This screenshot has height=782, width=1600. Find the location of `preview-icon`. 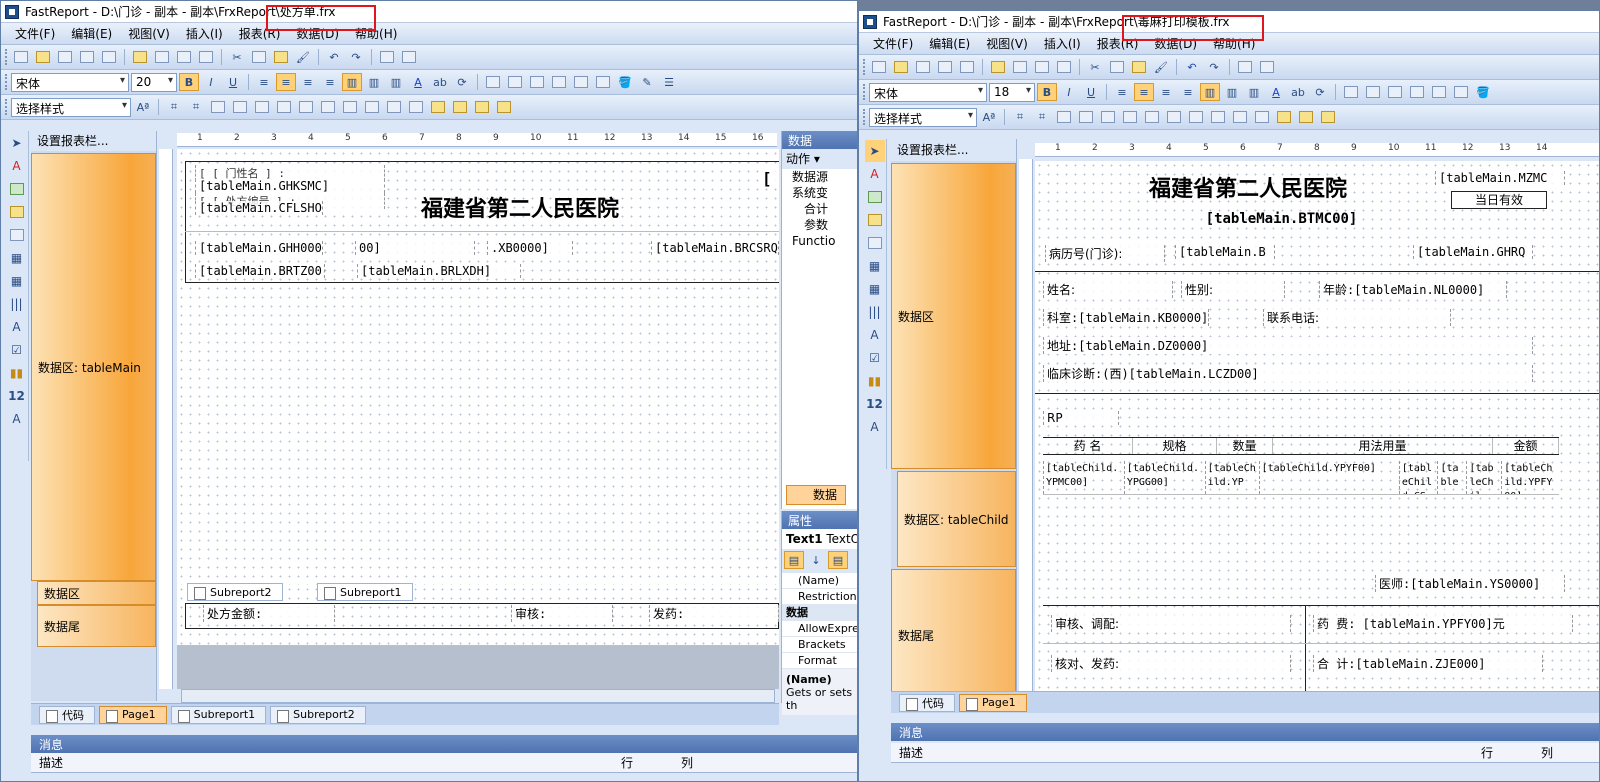

preview-icon is located at coordinates (967, 67).